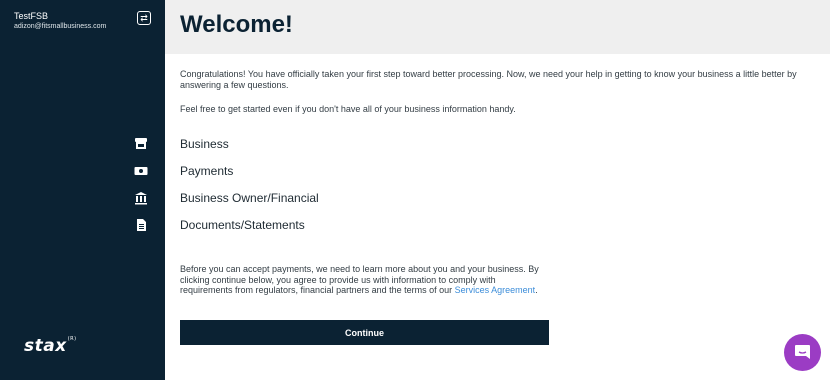 The image size is (830, 380). What do you see at coordinates (141, 171) in the screenshot?
I see `cash-icon` at bounding box center [141, 171].